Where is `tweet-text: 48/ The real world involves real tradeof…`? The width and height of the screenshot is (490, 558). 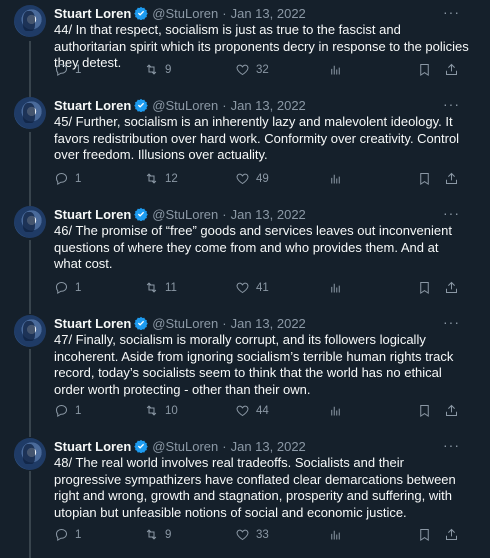
tweet-text: 48/ The real world involves real tradeof… is located at coordinates (255, 487).